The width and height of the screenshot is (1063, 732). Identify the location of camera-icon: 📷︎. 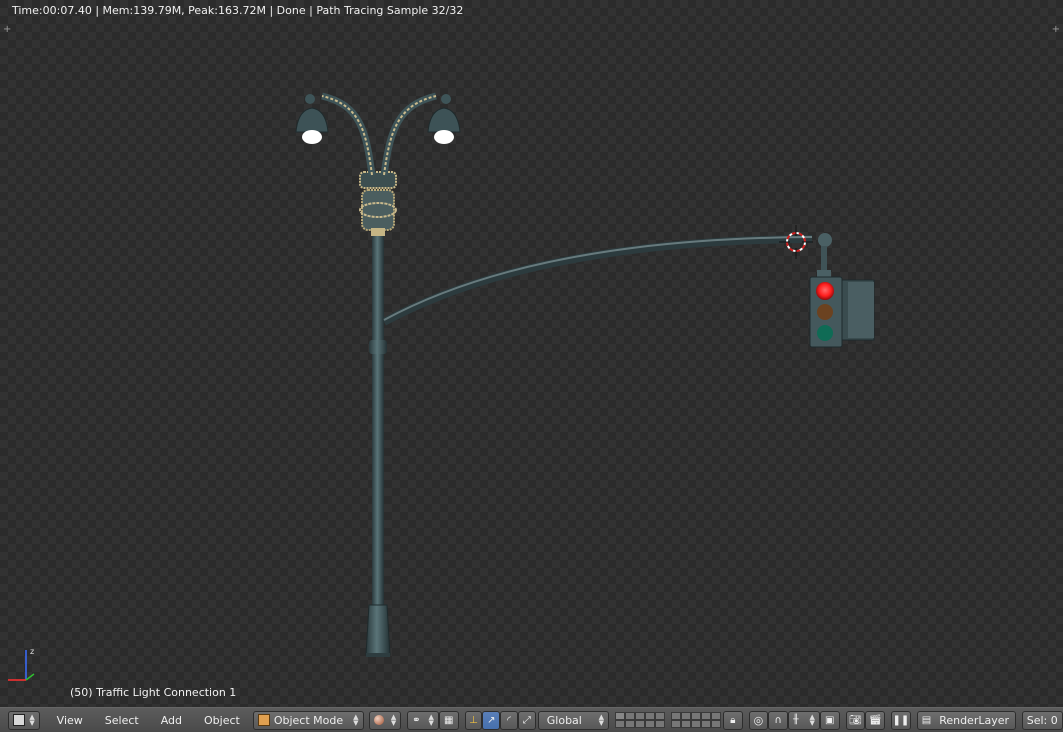
(855, 720).